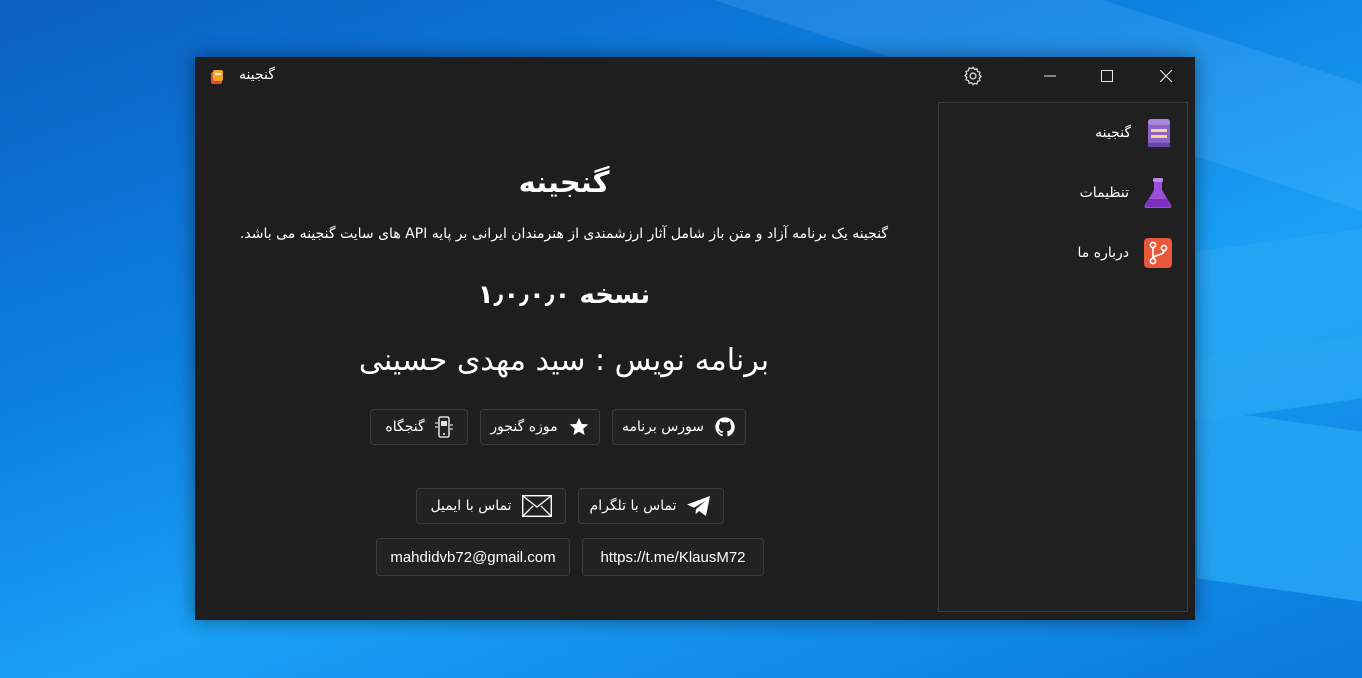 The image size is (1362, 678). I want to click on phone-app-icon, so click(443, 427).